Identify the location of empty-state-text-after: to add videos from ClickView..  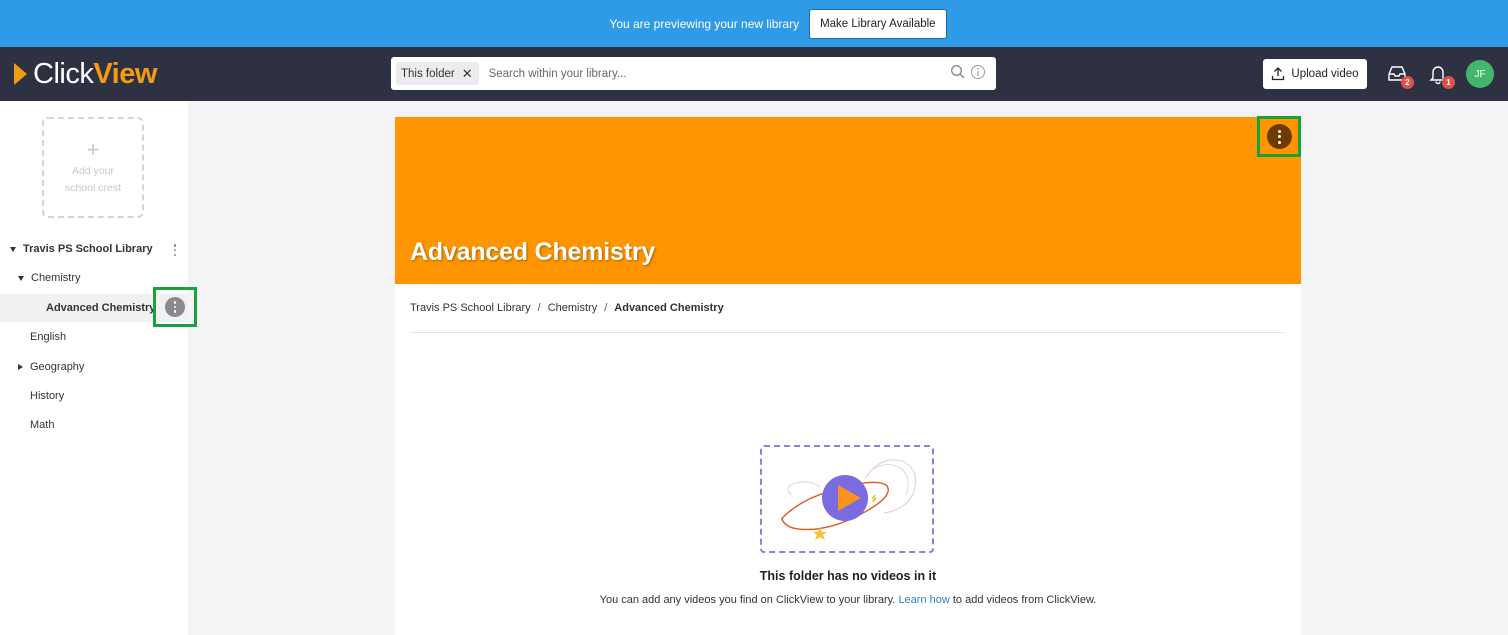
(1024, 600).